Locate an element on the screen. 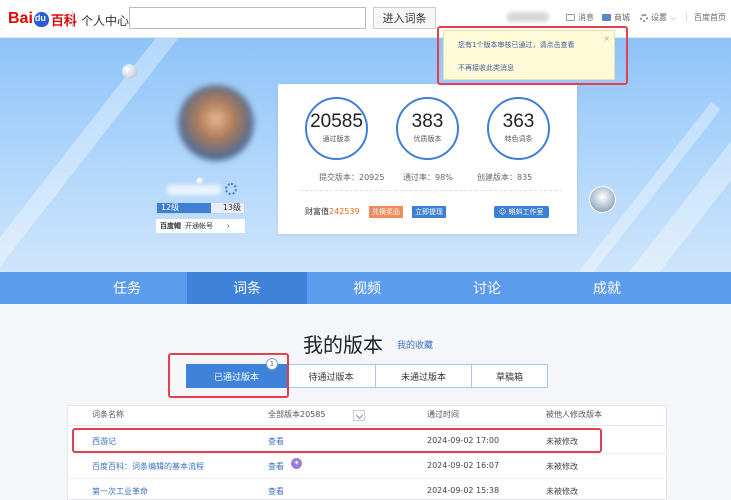 This screenshot has width=731, height=500. tab-tasks: 任务 is located at coordinates (127, 288).